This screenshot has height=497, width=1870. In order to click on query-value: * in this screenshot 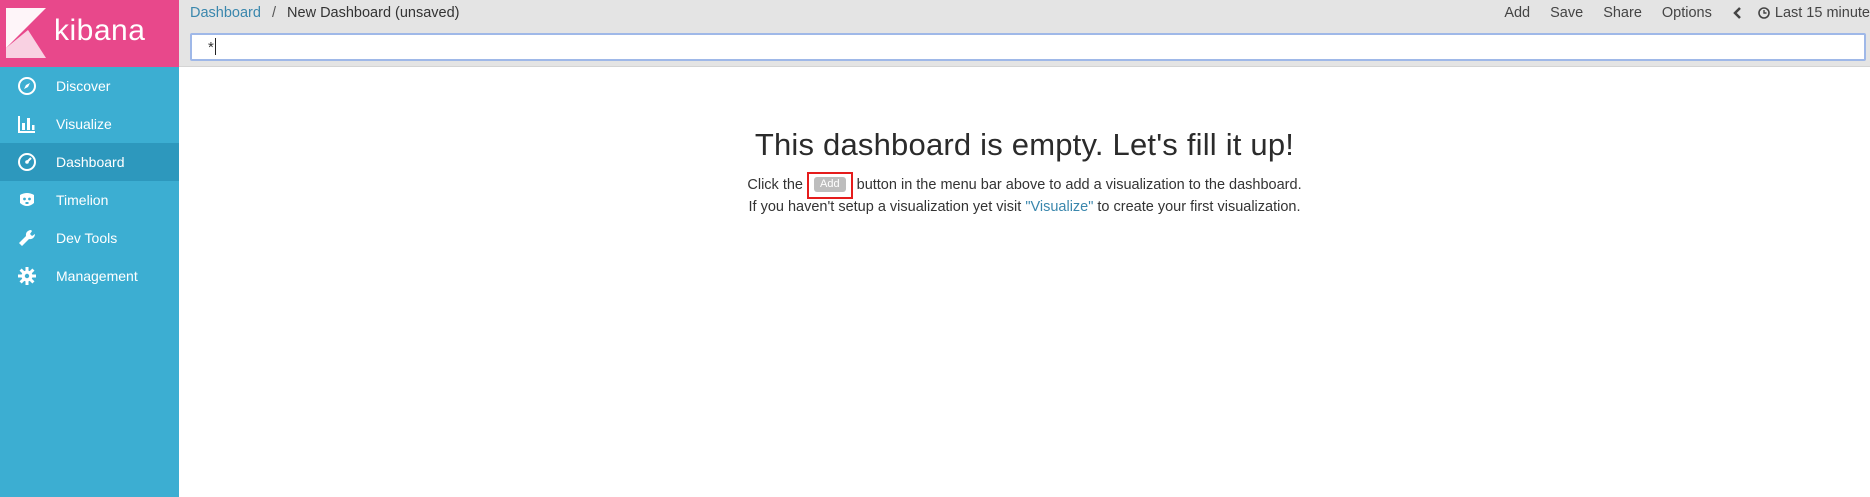, I will do `click(211, 47)`.